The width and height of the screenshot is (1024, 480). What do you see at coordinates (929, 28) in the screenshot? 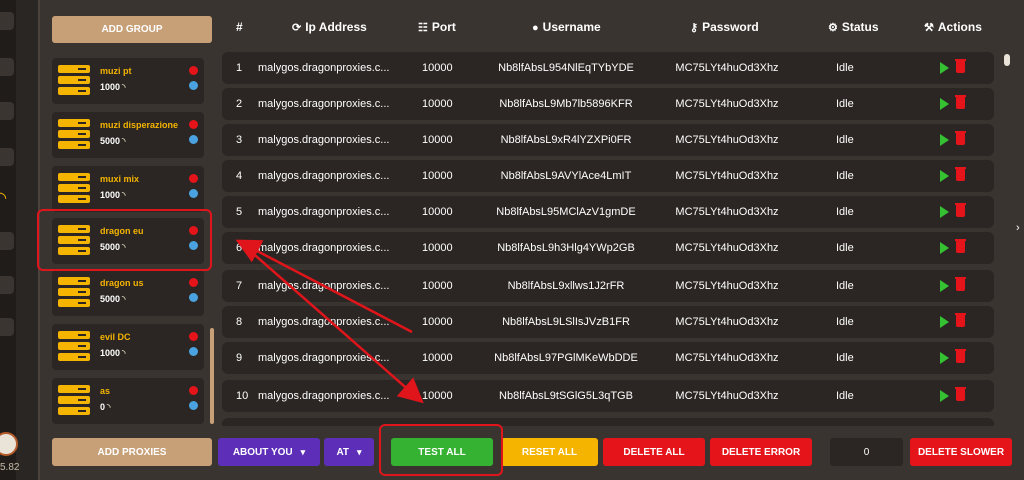
I see `wrench-icon: ⚒` at bounding box center [929, 28].